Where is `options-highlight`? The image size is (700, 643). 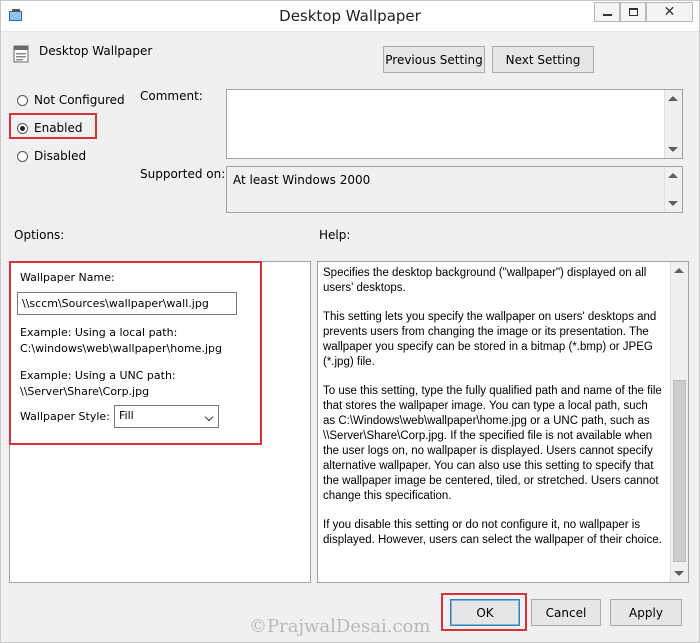 options-highlight is located at coordinates (135, 353).